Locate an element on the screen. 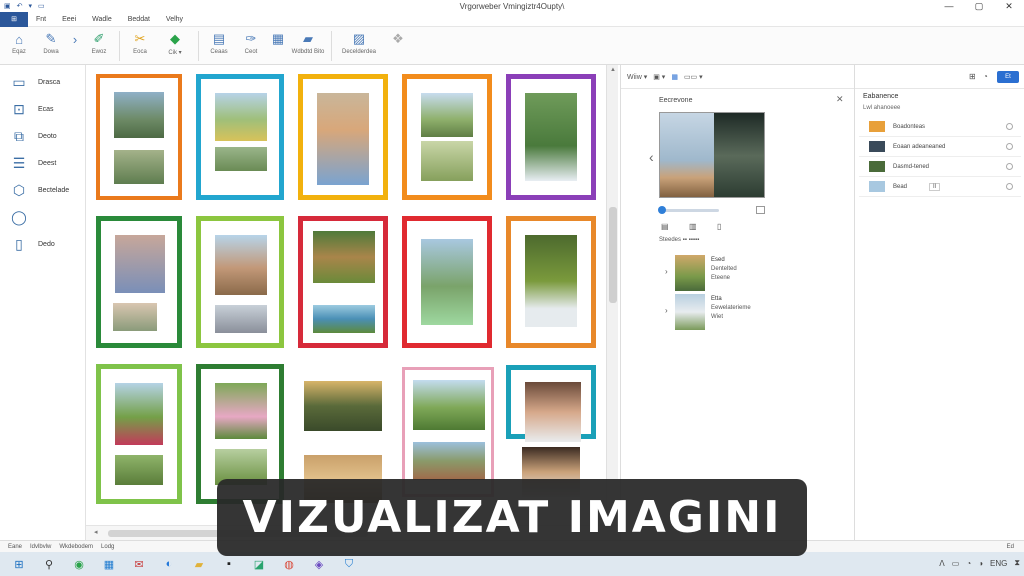 The width and height of the screenshot is (1024, 576). preview-image is located at coordinates (712, 155).